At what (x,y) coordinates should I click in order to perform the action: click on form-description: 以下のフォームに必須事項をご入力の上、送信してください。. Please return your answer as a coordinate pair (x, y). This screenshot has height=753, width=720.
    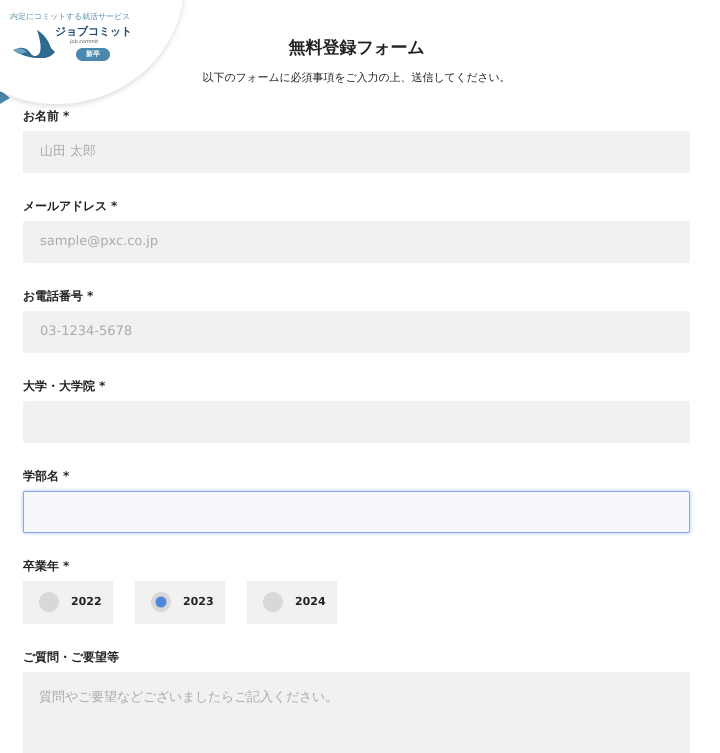
    Looking at the image, I should click on (356, 78).